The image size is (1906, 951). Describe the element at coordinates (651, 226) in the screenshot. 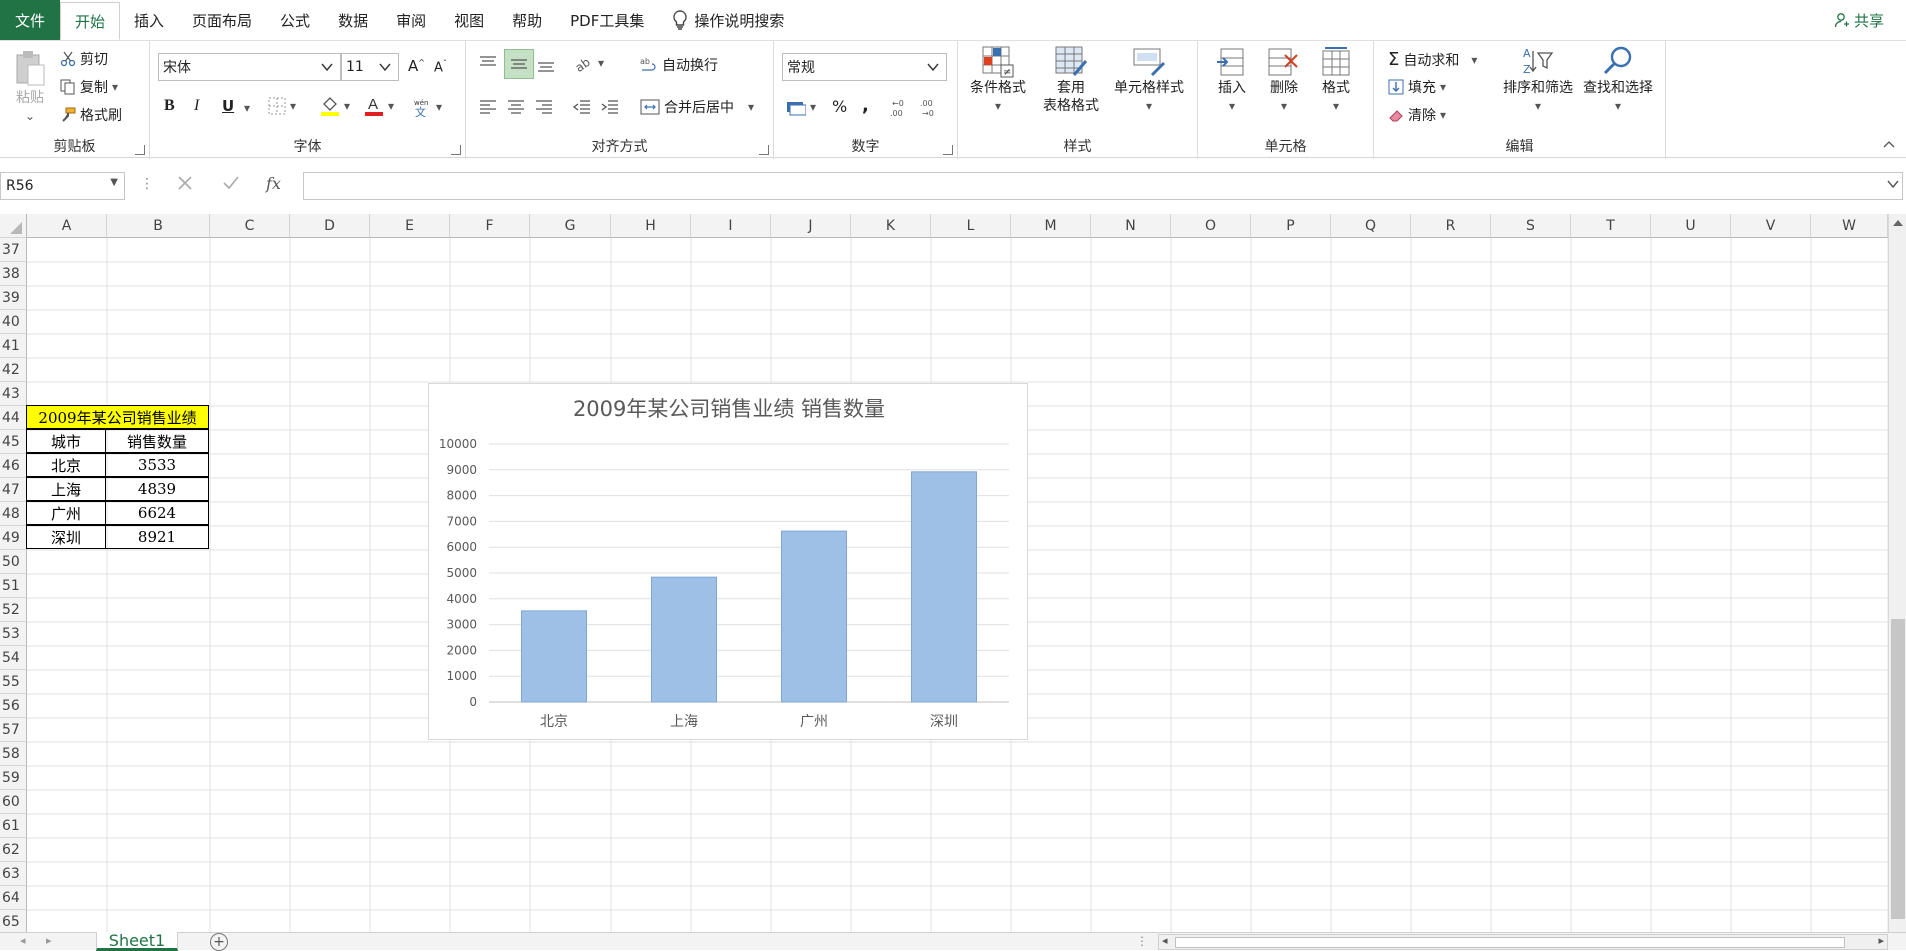

I see `column-header: H` at that location.